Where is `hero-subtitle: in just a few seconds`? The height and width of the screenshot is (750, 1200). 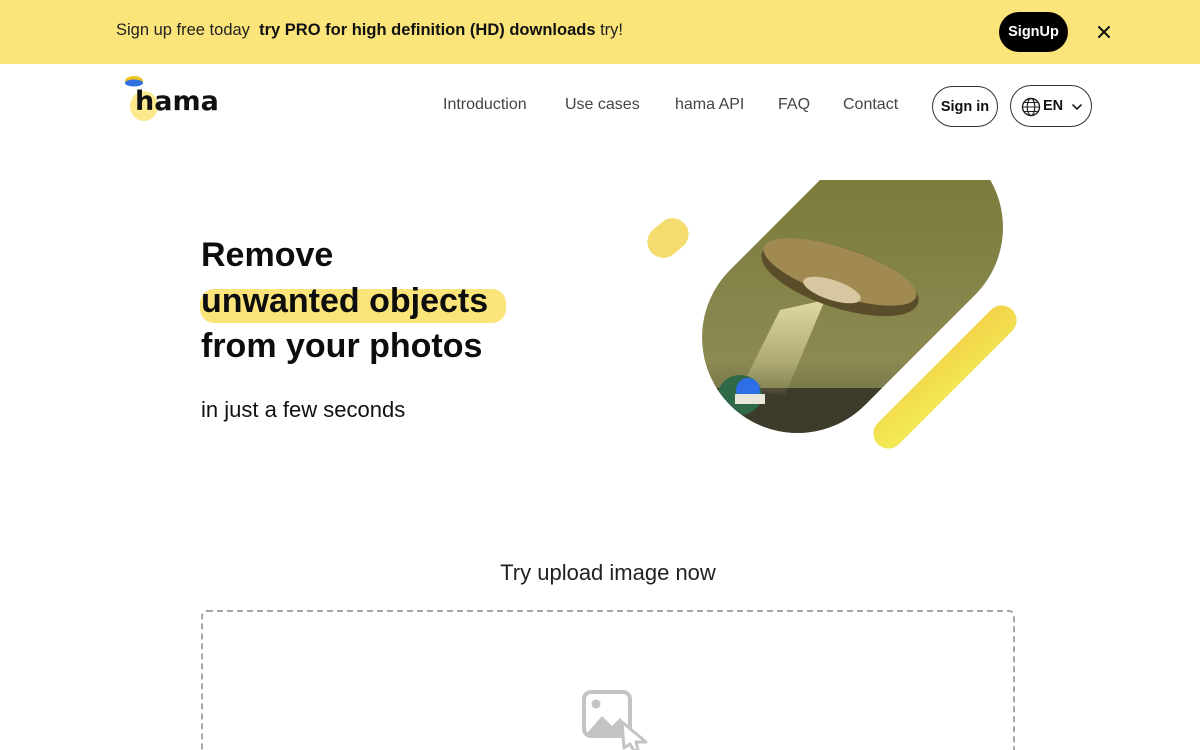 hero-subtitle: in just a few seconds is located at coordinates (303, 409).